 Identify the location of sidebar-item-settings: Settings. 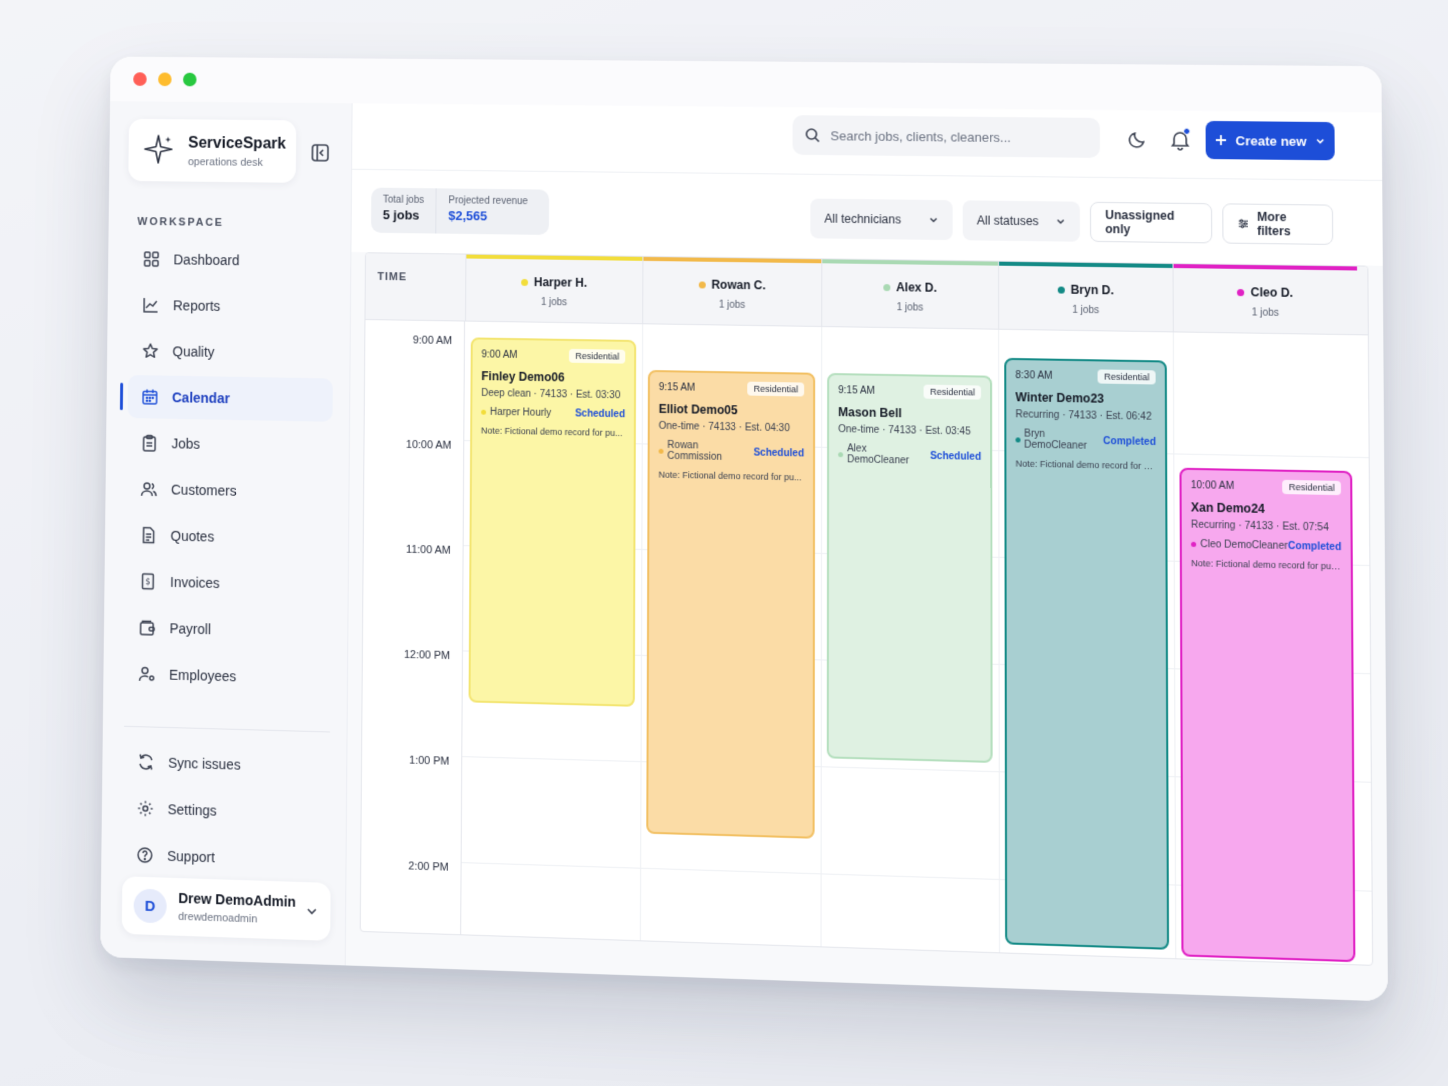
(226, 811).